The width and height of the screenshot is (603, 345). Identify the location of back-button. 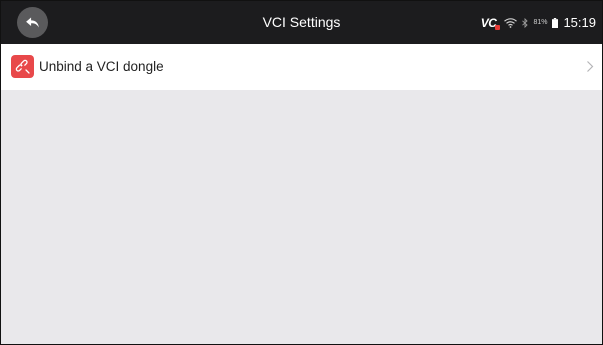
(32, 22).